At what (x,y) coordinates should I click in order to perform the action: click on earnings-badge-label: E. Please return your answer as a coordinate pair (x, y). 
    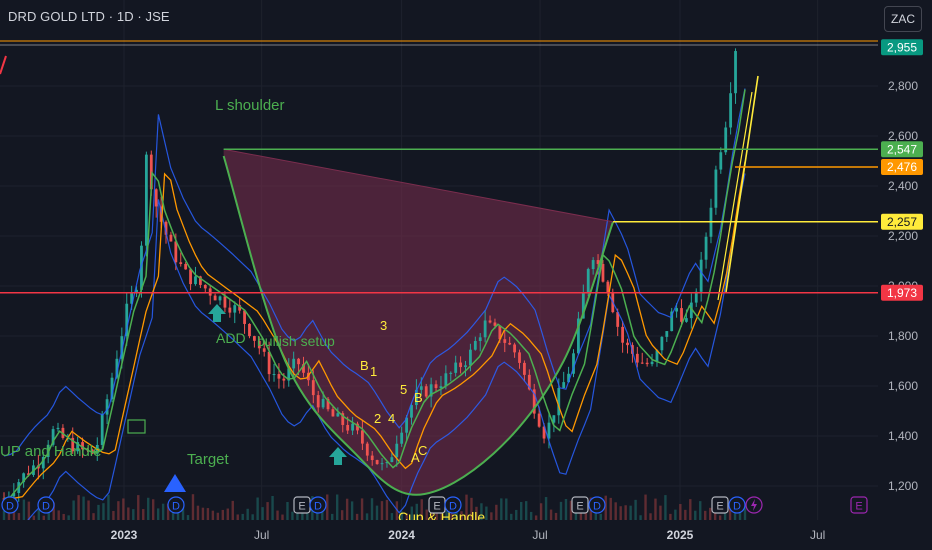
    Looking at the image, I should click on (436, 507).